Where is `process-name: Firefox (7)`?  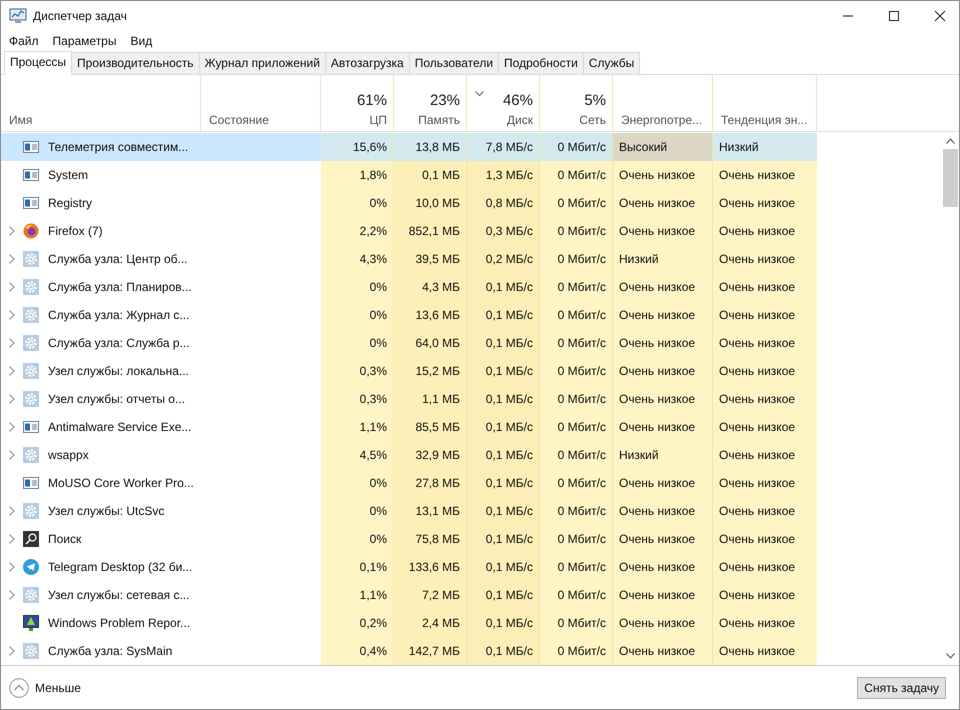 process-name: Firefox (7) is located at coordinates (75, 231).